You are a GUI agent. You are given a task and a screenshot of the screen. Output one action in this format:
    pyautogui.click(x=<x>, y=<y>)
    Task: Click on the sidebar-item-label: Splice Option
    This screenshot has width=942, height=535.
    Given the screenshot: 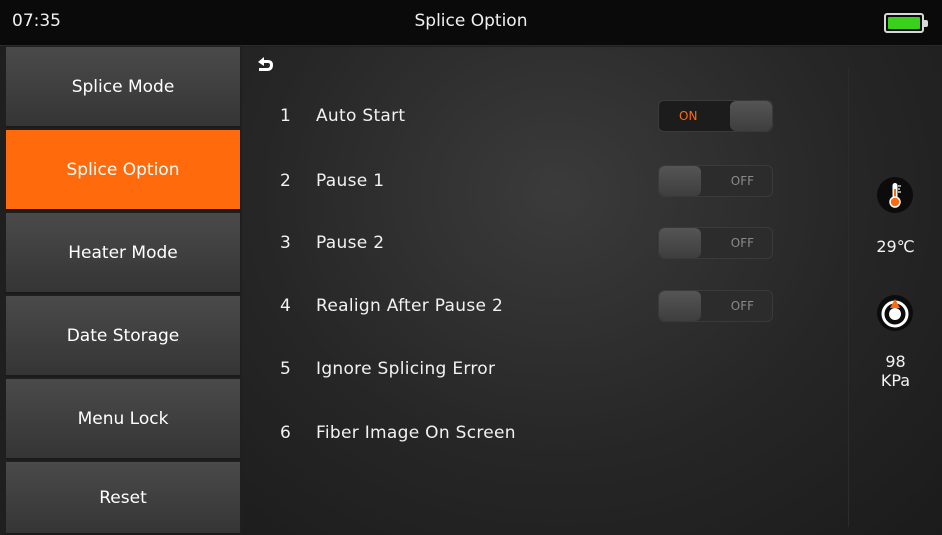 What is the action you would take?
    pyautogui.click(x=123, y=169)
    